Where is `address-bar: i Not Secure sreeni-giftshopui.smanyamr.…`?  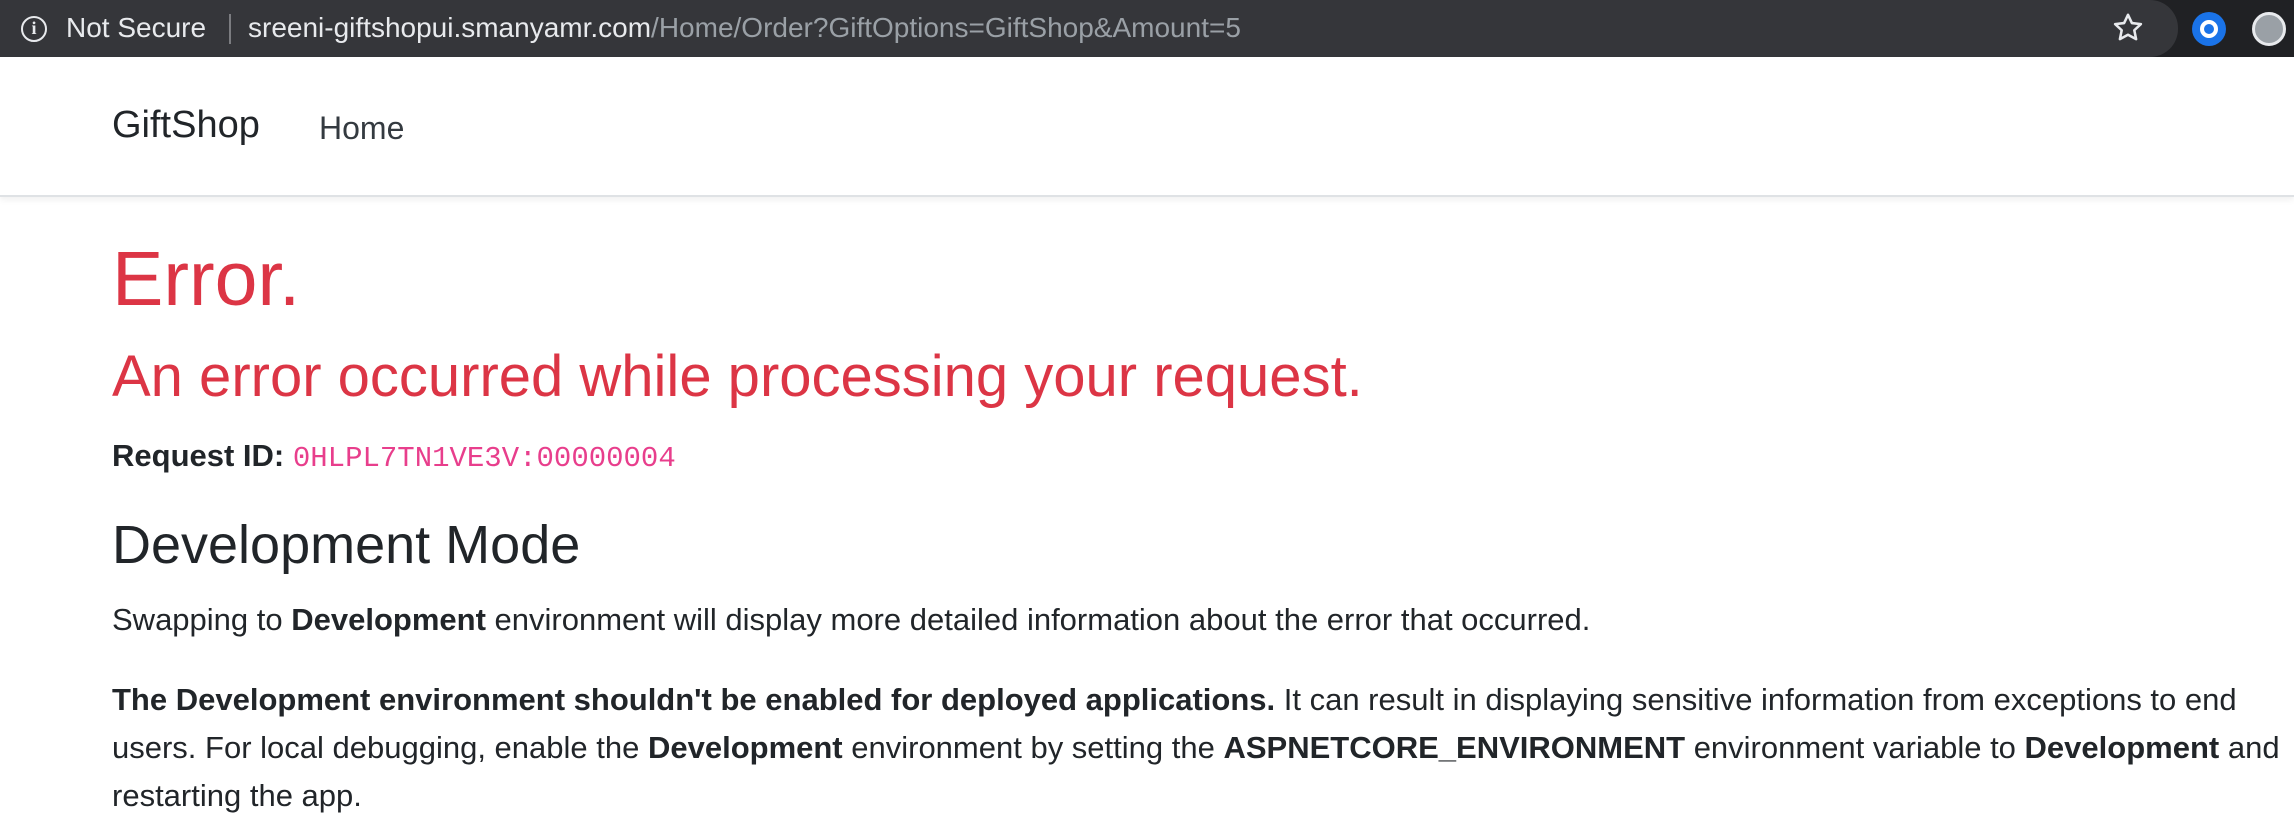 address-bar: i Not Secure sreeni-giftshopui.smanyamr.… is located at coordinates (1089, 28).